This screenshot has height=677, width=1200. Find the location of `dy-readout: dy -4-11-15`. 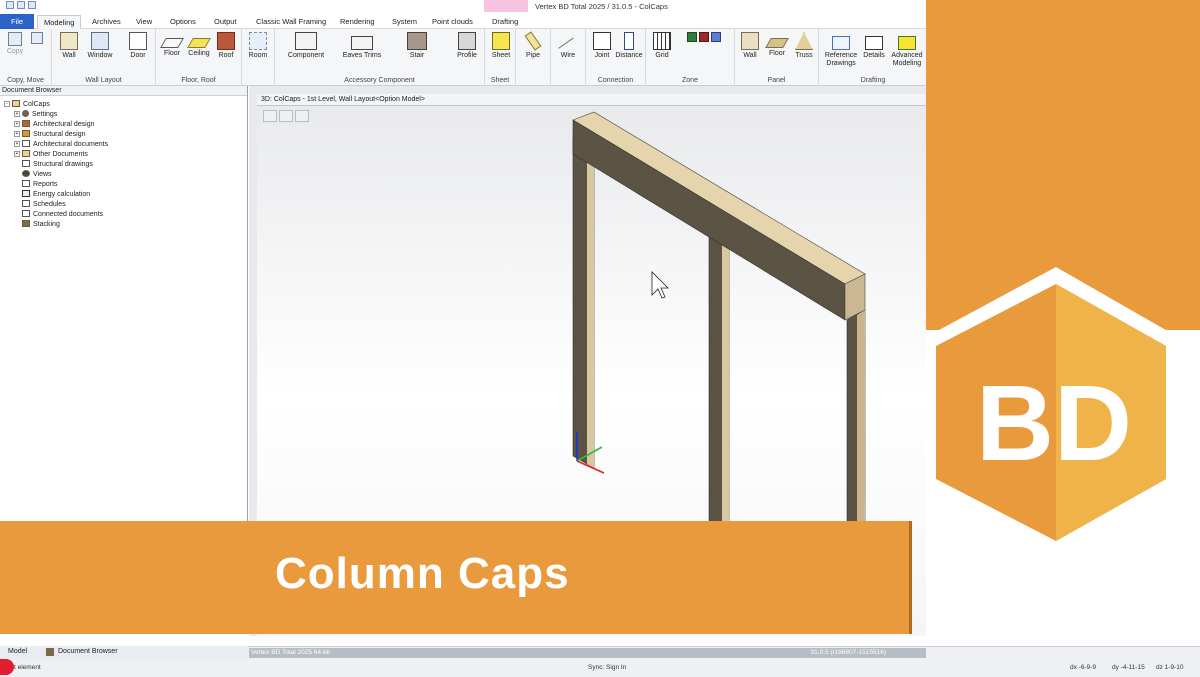

dy-readout: dy -4-11-15 is located at coordinates (1128, 667).